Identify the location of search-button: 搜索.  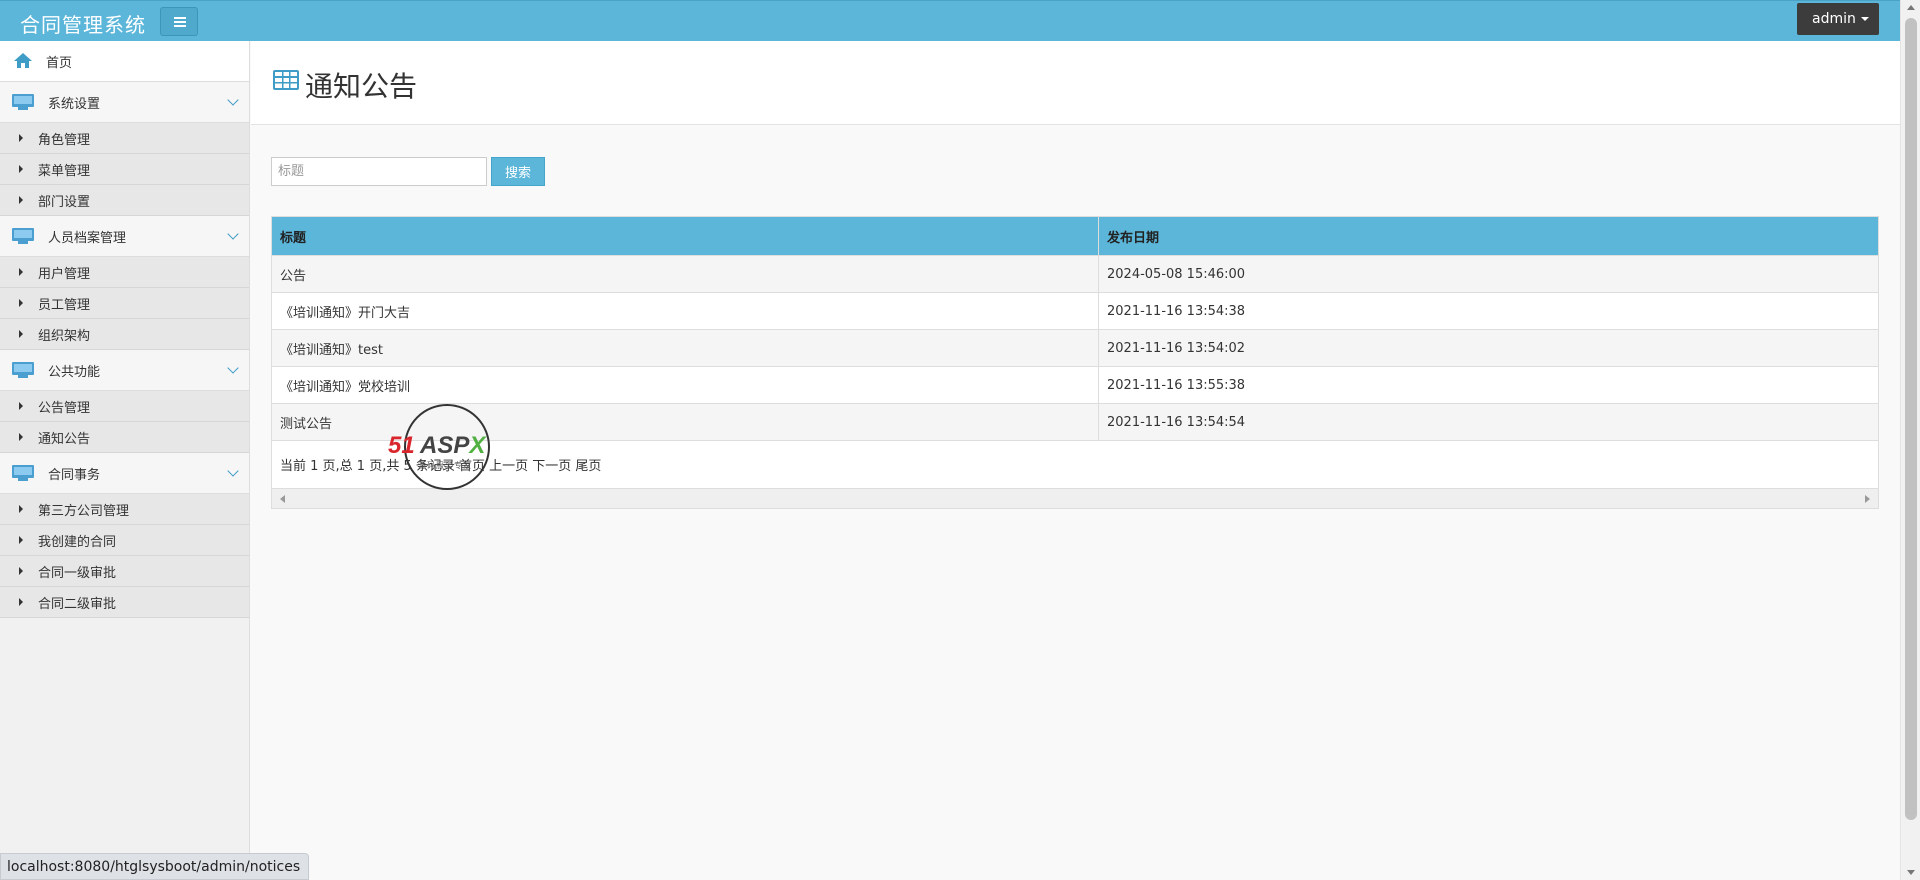
(518, 171).